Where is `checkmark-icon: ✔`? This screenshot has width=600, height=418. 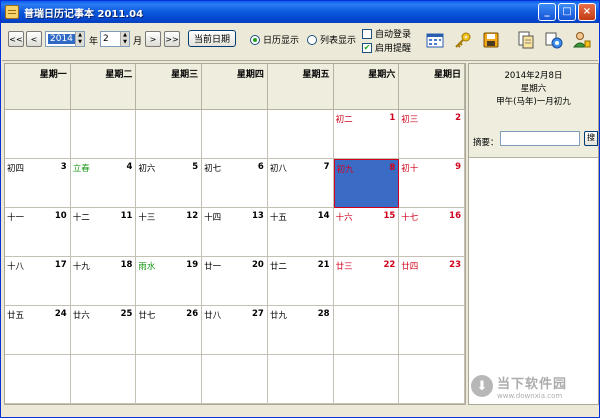 checkmark-icon: ✔ is located at coordinates (367, 47).